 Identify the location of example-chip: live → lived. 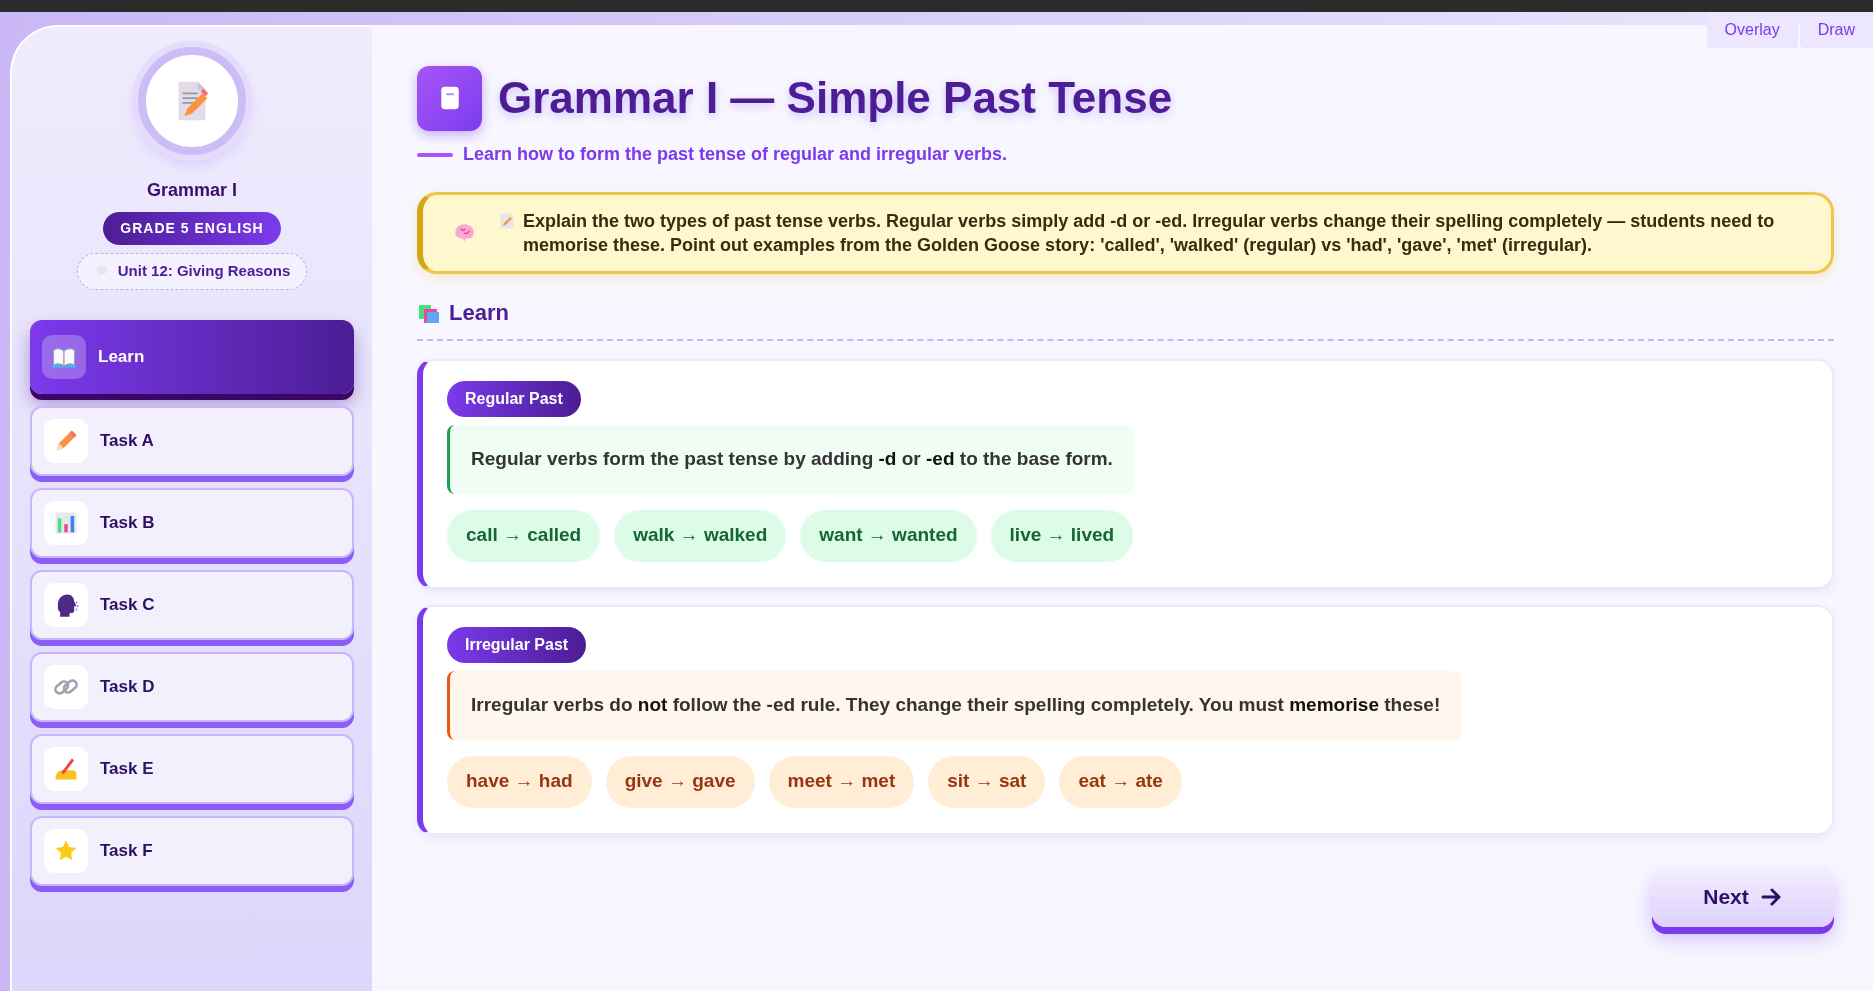
(1062, 535).